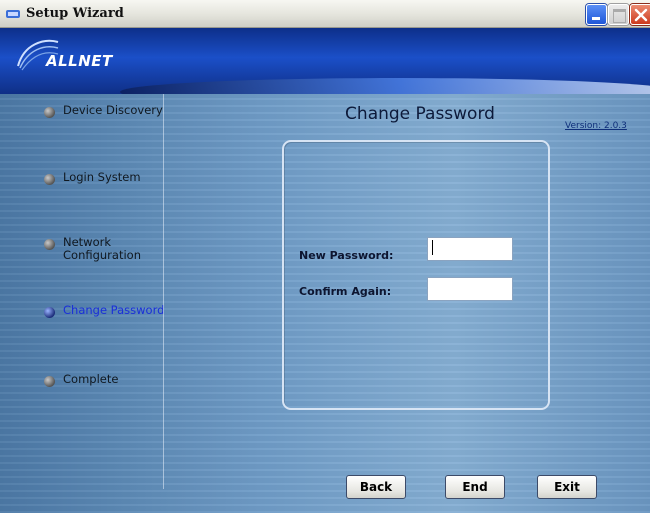 Image resolution: width=650 pixels, height=513 pixels. I want to click on back-button: Back, so click(376, 487).